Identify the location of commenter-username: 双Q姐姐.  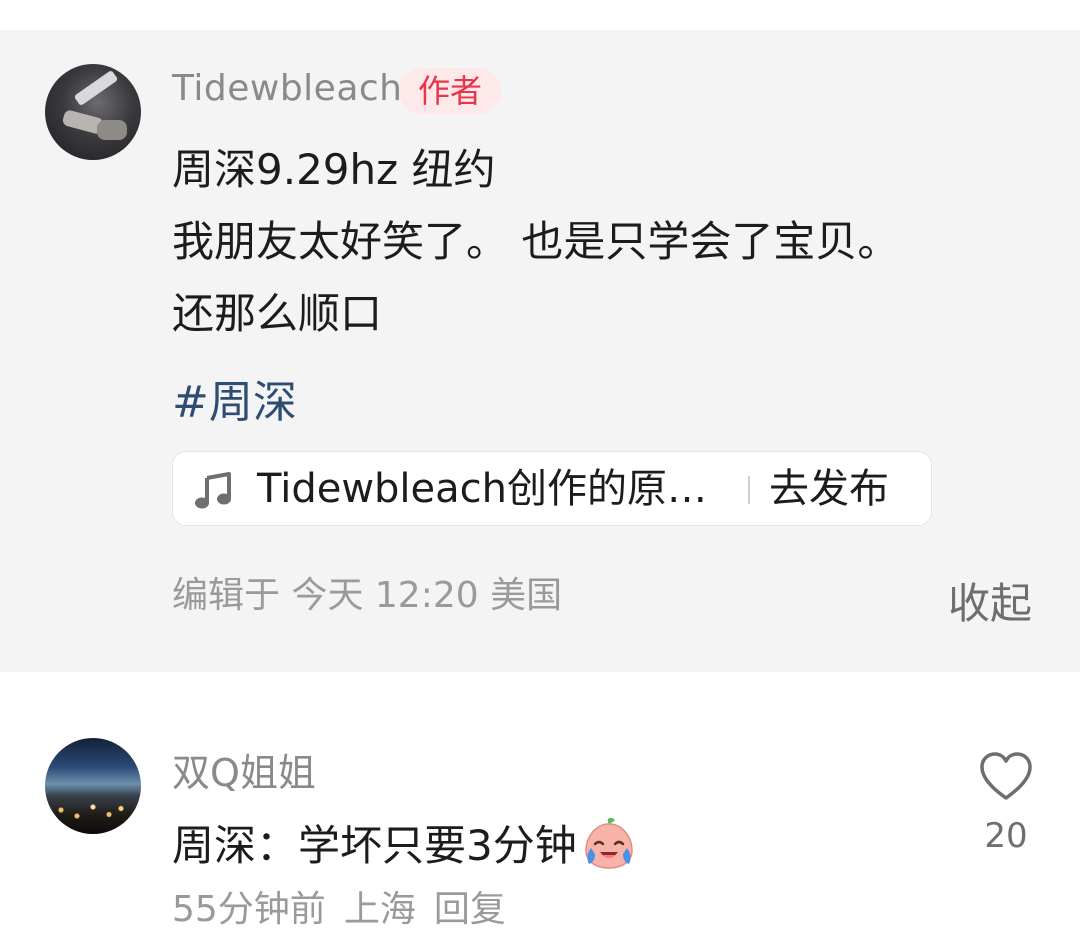
(244, 769).